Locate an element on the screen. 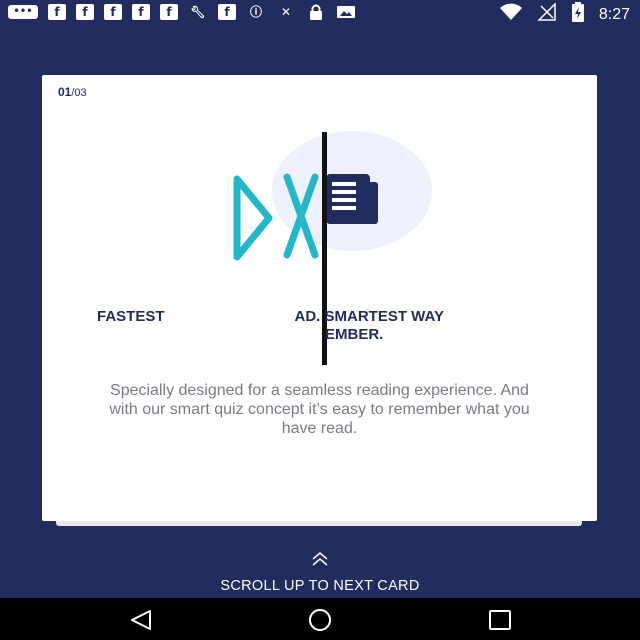 Image resolution: width=640 pixels, height=640 pixels. battery-icon is located at coordinates (578, 14).